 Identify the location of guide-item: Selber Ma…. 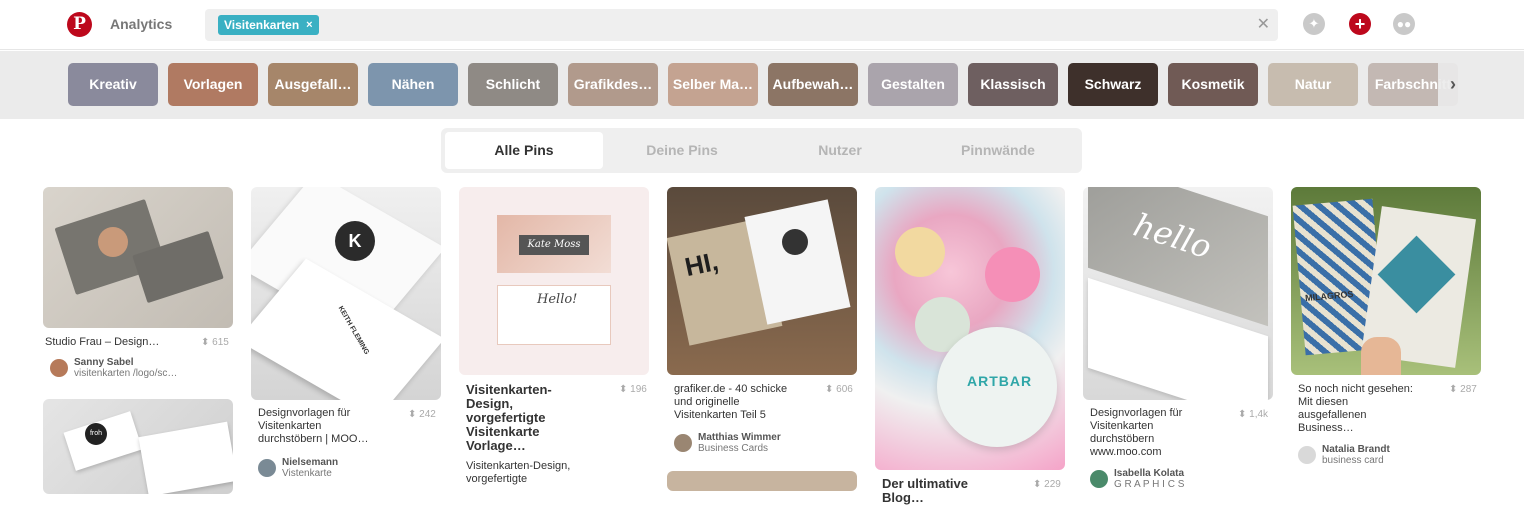
(713, 84).